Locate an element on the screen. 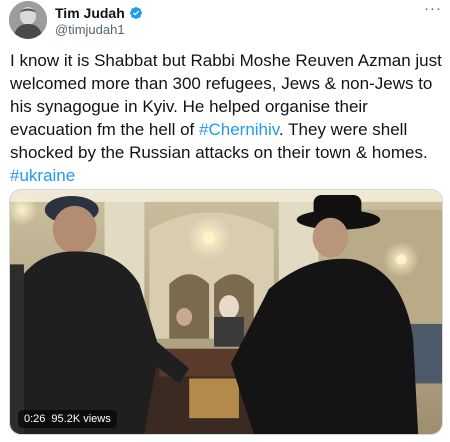 The width and height of the screenshot is (450, 442). author-display-name: Tim Judah is located at coordinates (90, 13).